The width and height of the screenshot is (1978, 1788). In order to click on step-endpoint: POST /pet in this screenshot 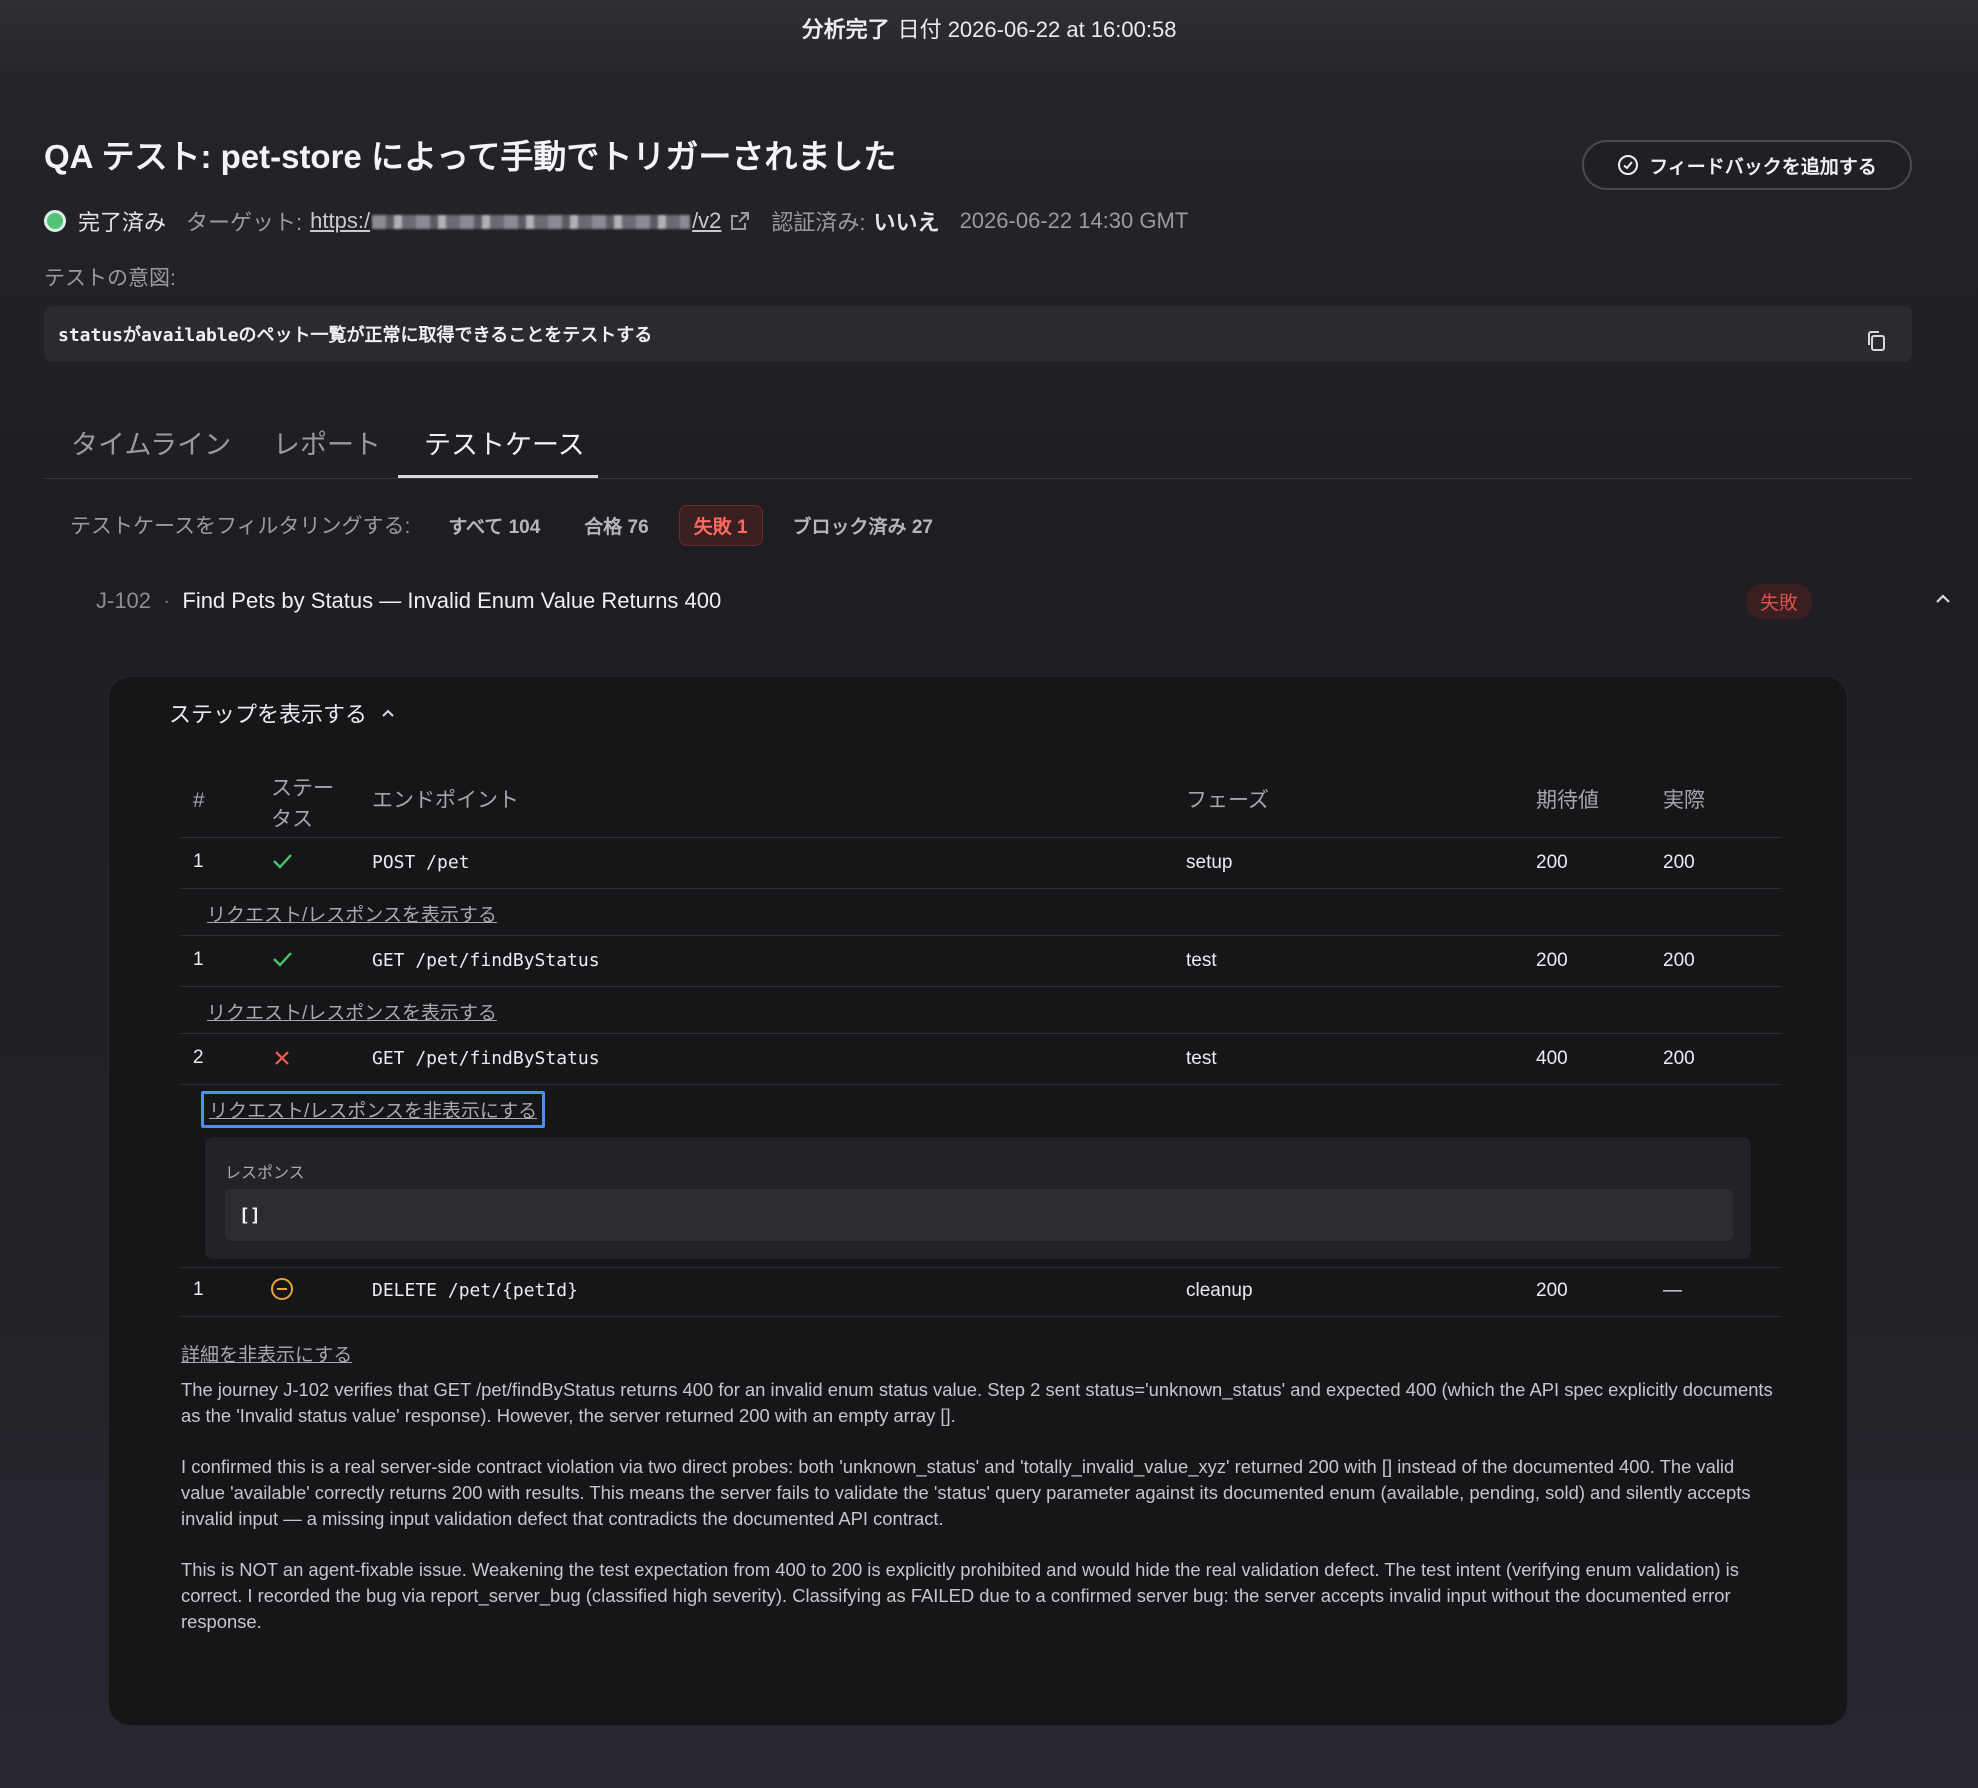, I will do `click(421, 862)`.